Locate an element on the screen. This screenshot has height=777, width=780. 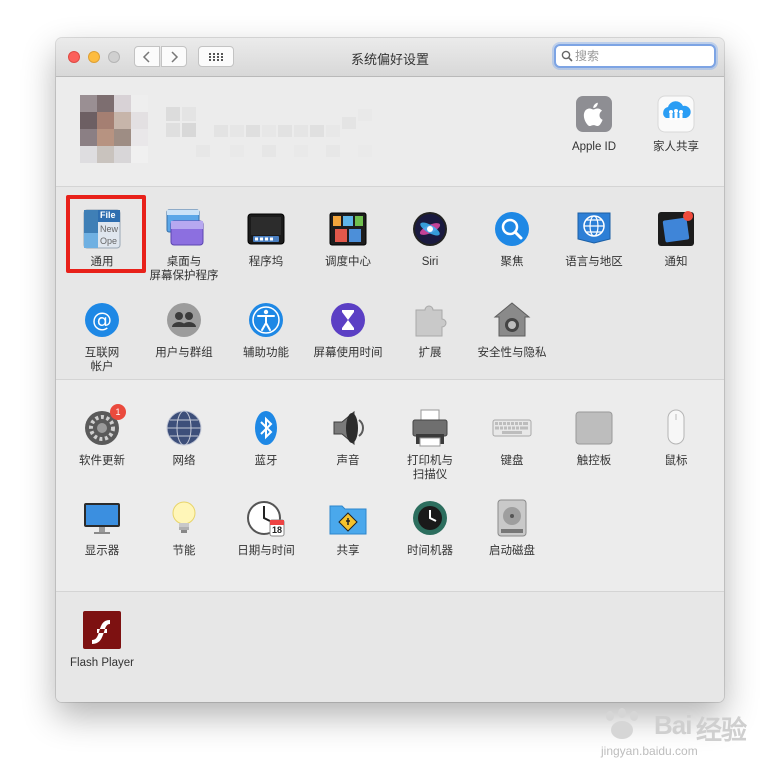
general-file-text: File is located at coordinates (108, 215).